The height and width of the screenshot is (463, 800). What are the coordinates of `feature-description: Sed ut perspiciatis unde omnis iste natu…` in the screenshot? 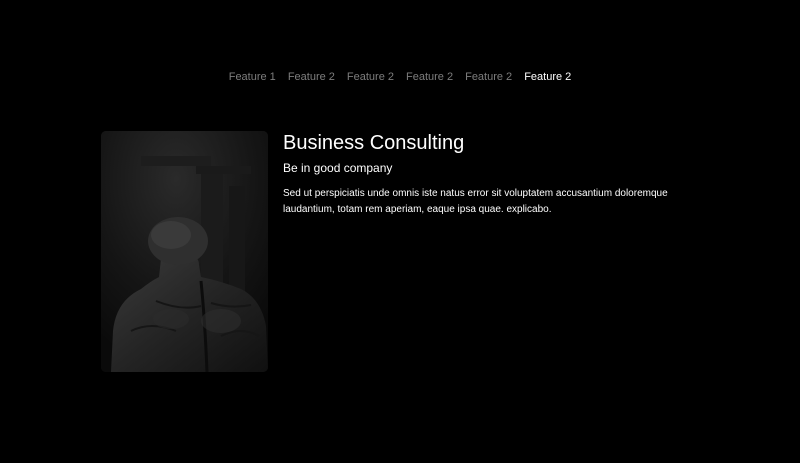 It's located at (475, 201).